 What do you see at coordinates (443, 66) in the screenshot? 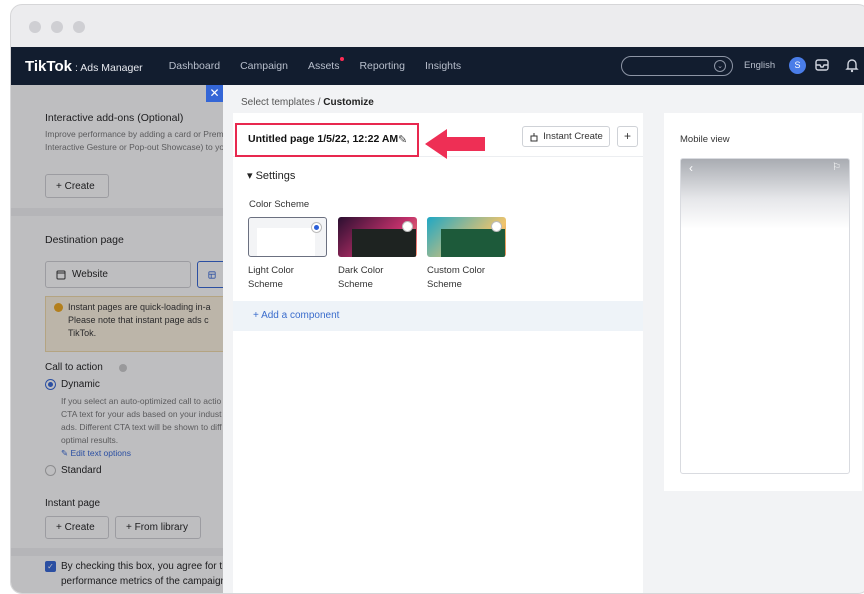
I see `nav-insights: Insights` at bounding box center [443, 66].